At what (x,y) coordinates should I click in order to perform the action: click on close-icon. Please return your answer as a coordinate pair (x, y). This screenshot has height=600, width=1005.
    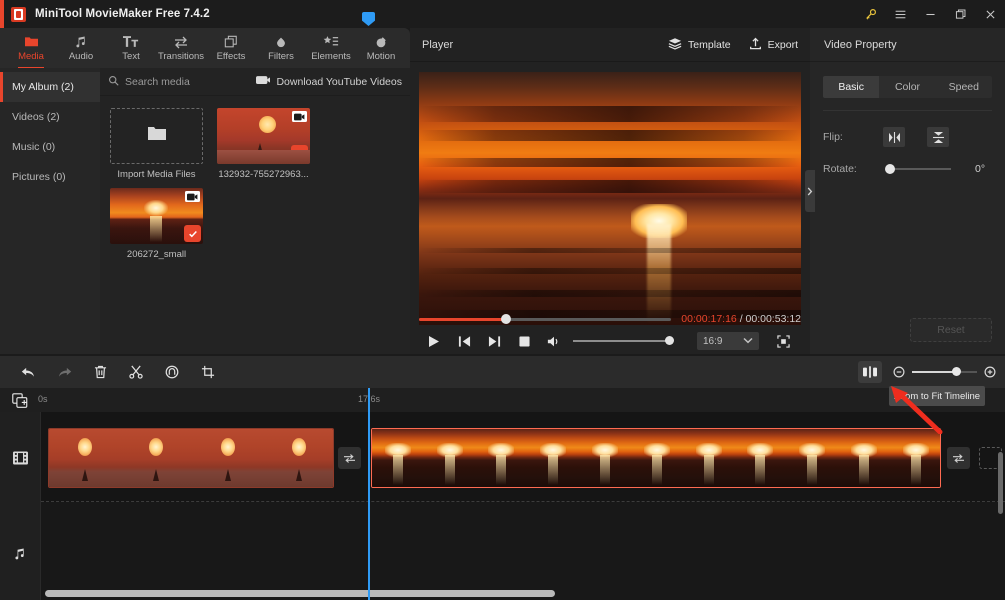
    Looking at the image, I should click on (990, 14).